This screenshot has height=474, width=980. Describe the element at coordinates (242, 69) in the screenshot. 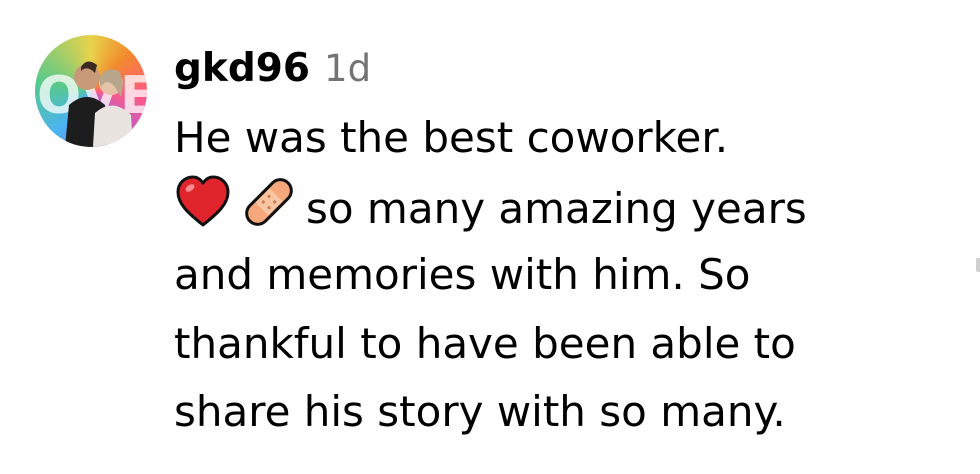

I see `username-link: gkd96` at that location.